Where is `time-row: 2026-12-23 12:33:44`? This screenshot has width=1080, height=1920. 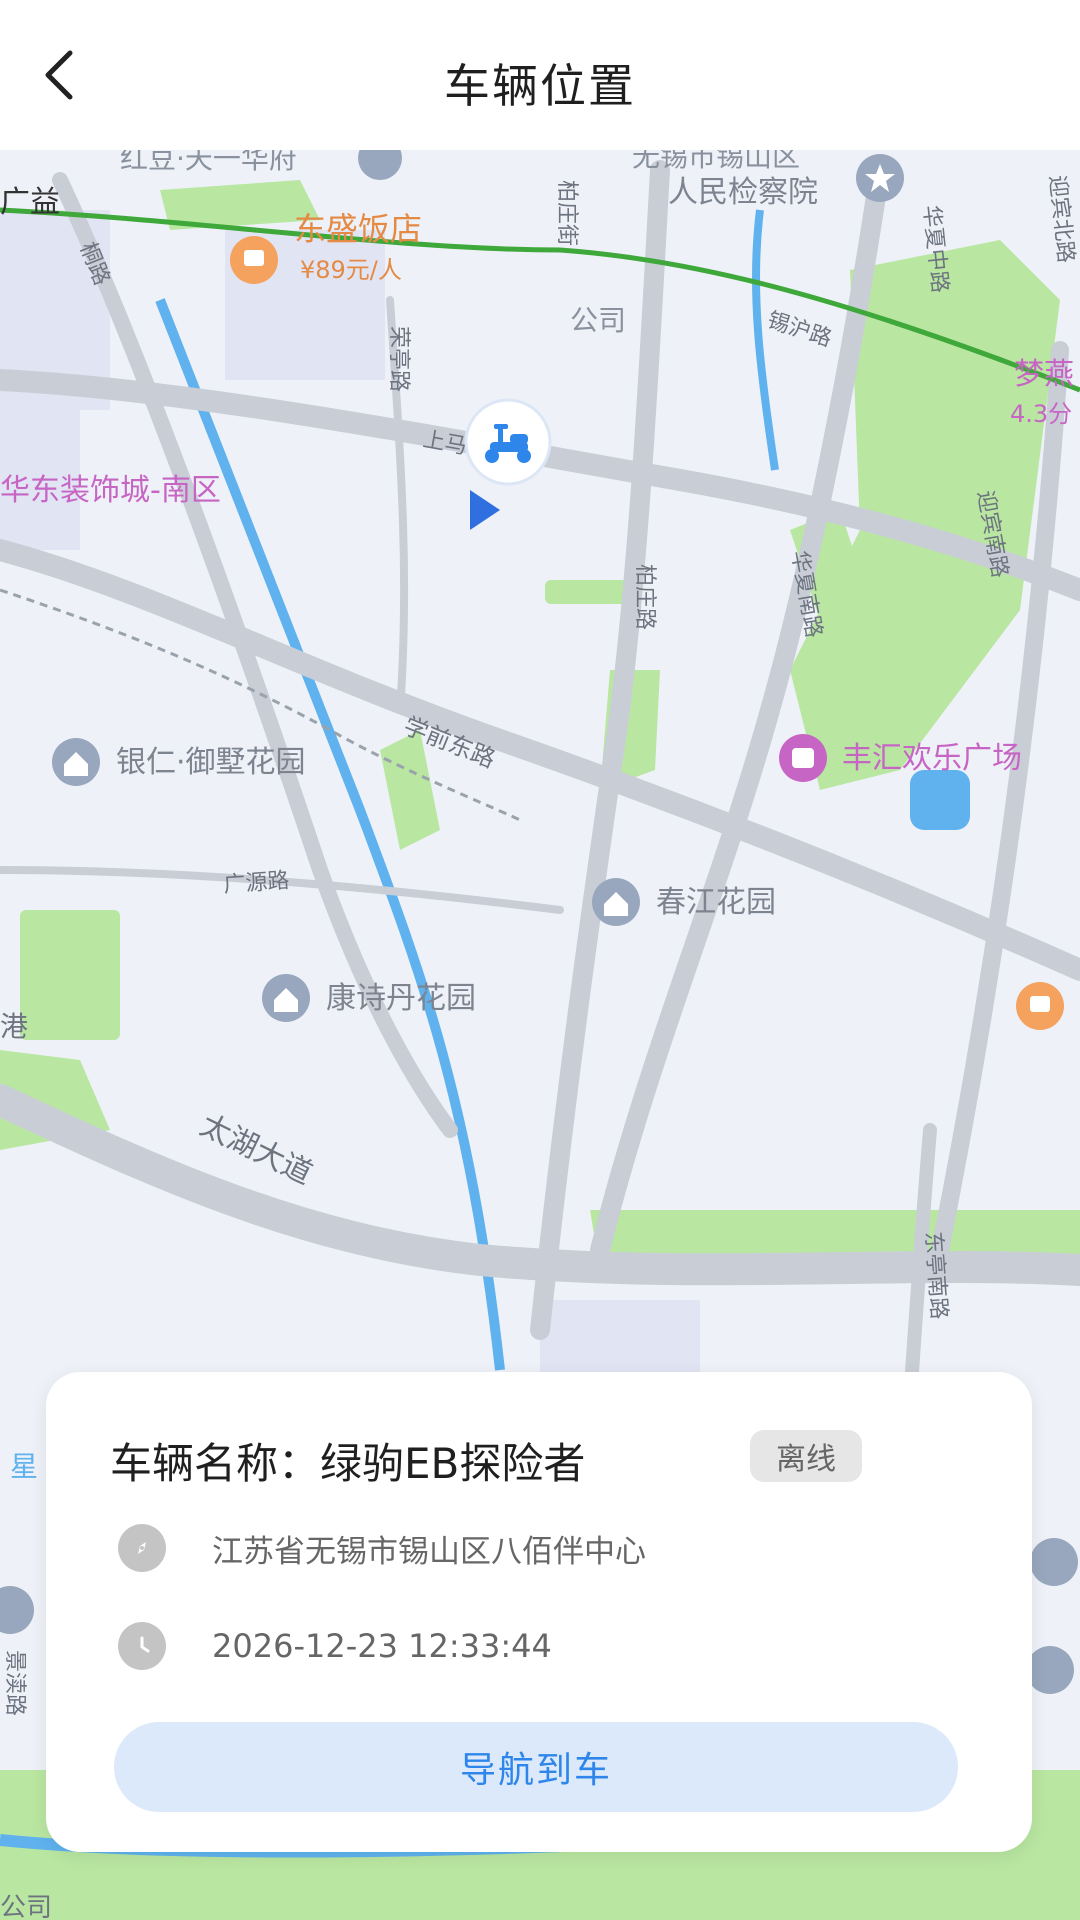
time-row: 2026-12-23 12:33:44 is located at coordinates (335, 1646).